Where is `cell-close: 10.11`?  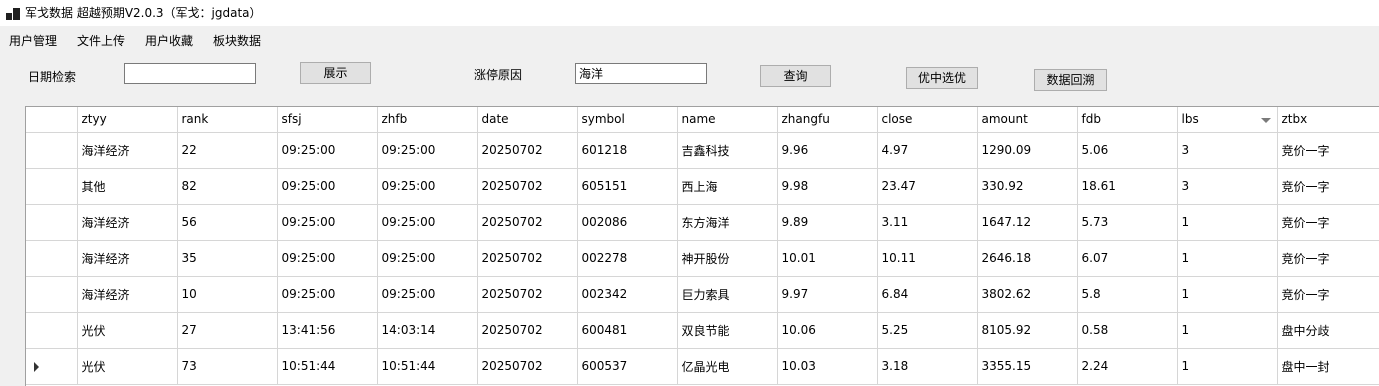
cell-close: 10.11 is located at coordinates (927, 258).